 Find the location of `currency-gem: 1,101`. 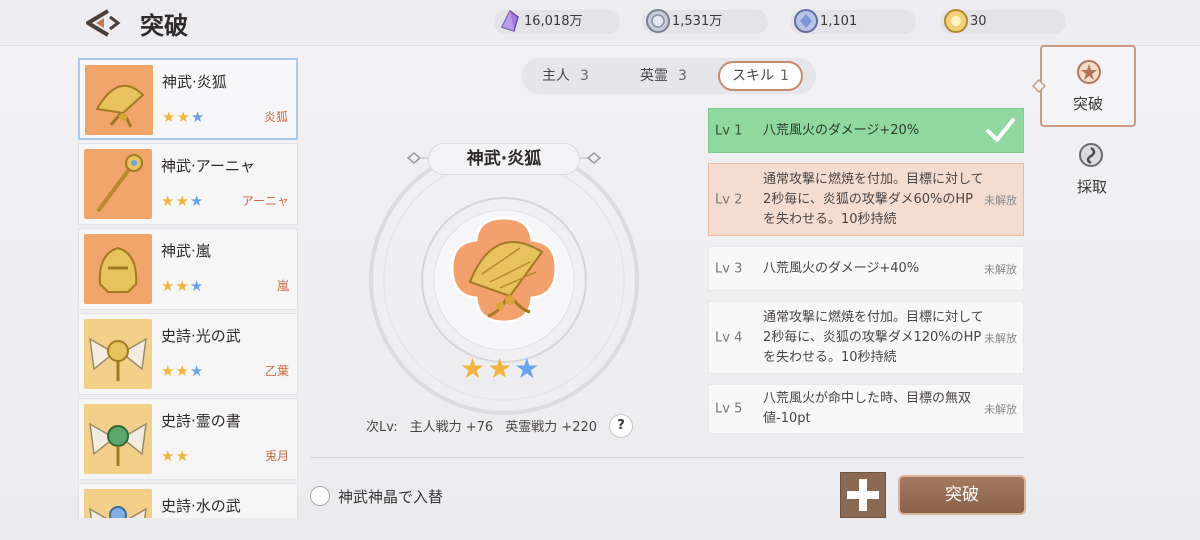

currency-gem: 1,101 is located at coordinates (853, 21).